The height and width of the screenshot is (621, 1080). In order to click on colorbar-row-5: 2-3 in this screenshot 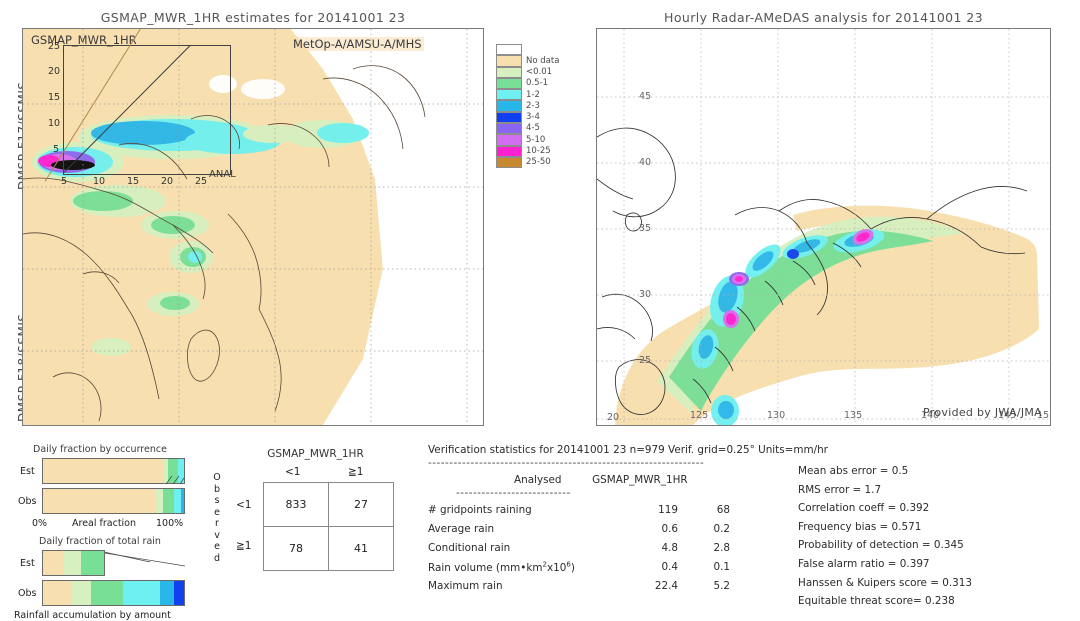, I will do `click(538, 106)`.